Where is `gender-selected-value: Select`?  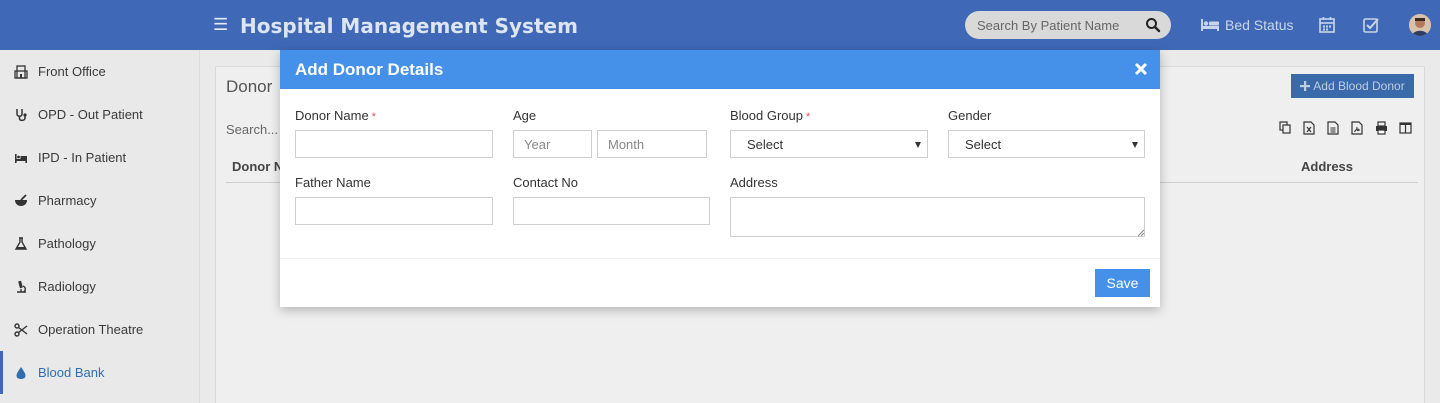 gender-selected-value: Select is located at coordinates (983, 144).